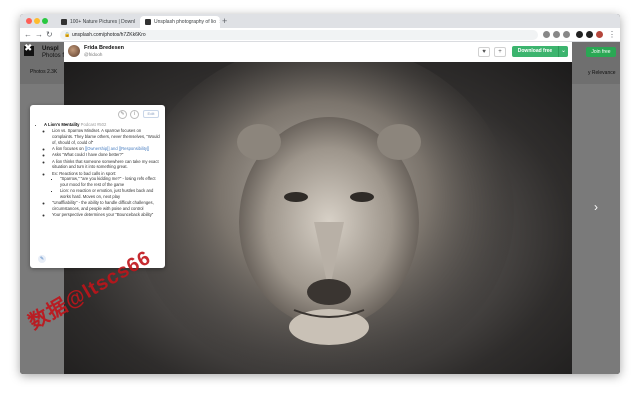 Image resolution: width=640 pixels, height=400 pixels. What do you see at coordinates (42, 259) in the screenshot?
I see `pencil-icon: ✎` at bounding box center [42, 259].